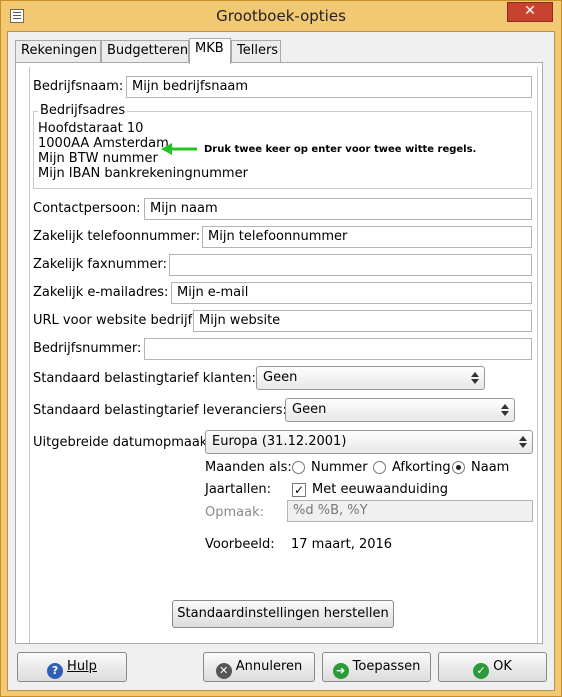 Image resolution: width=562 pixels, height=697 pixels. I want to click on address-group-title: Bedrijfsadres, so click(83, 110).